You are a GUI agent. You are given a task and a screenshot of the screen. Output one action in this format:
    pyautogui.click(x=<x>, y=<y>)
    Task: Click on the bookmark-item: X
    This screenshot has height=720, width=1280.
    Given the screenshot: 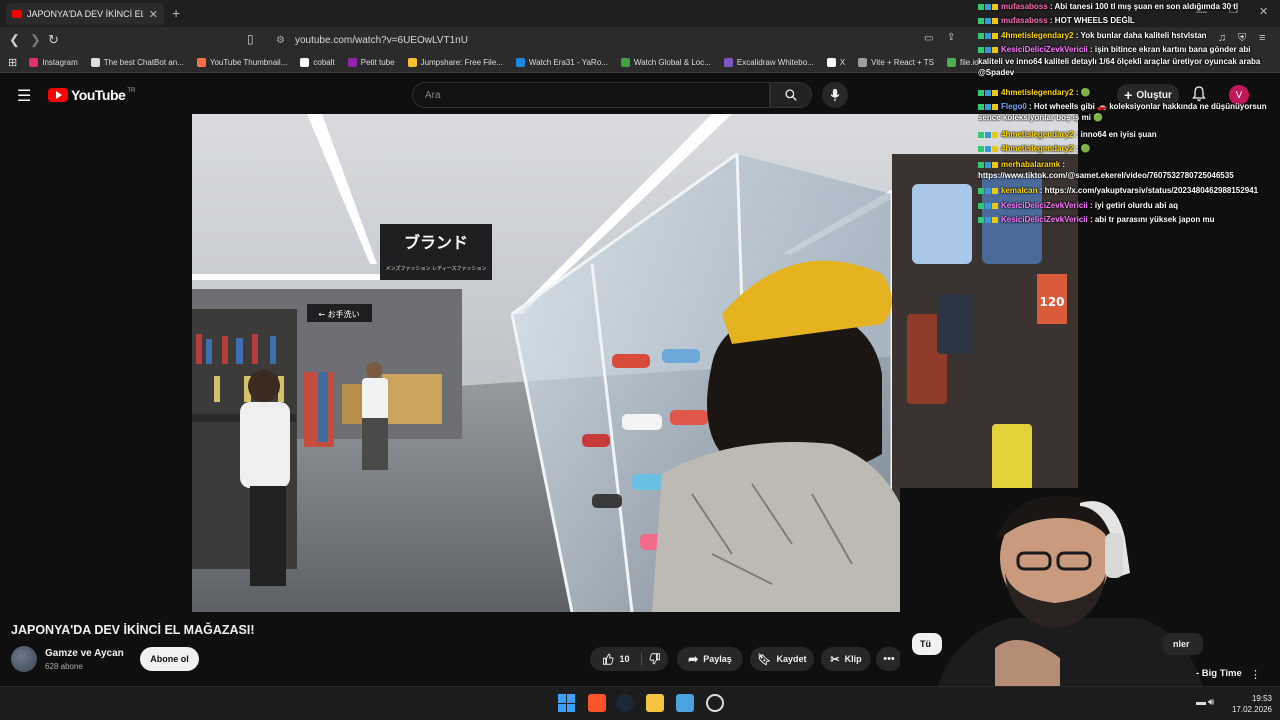 What is the action you would take?
    pyautogui.click(x=835, y=62)
    